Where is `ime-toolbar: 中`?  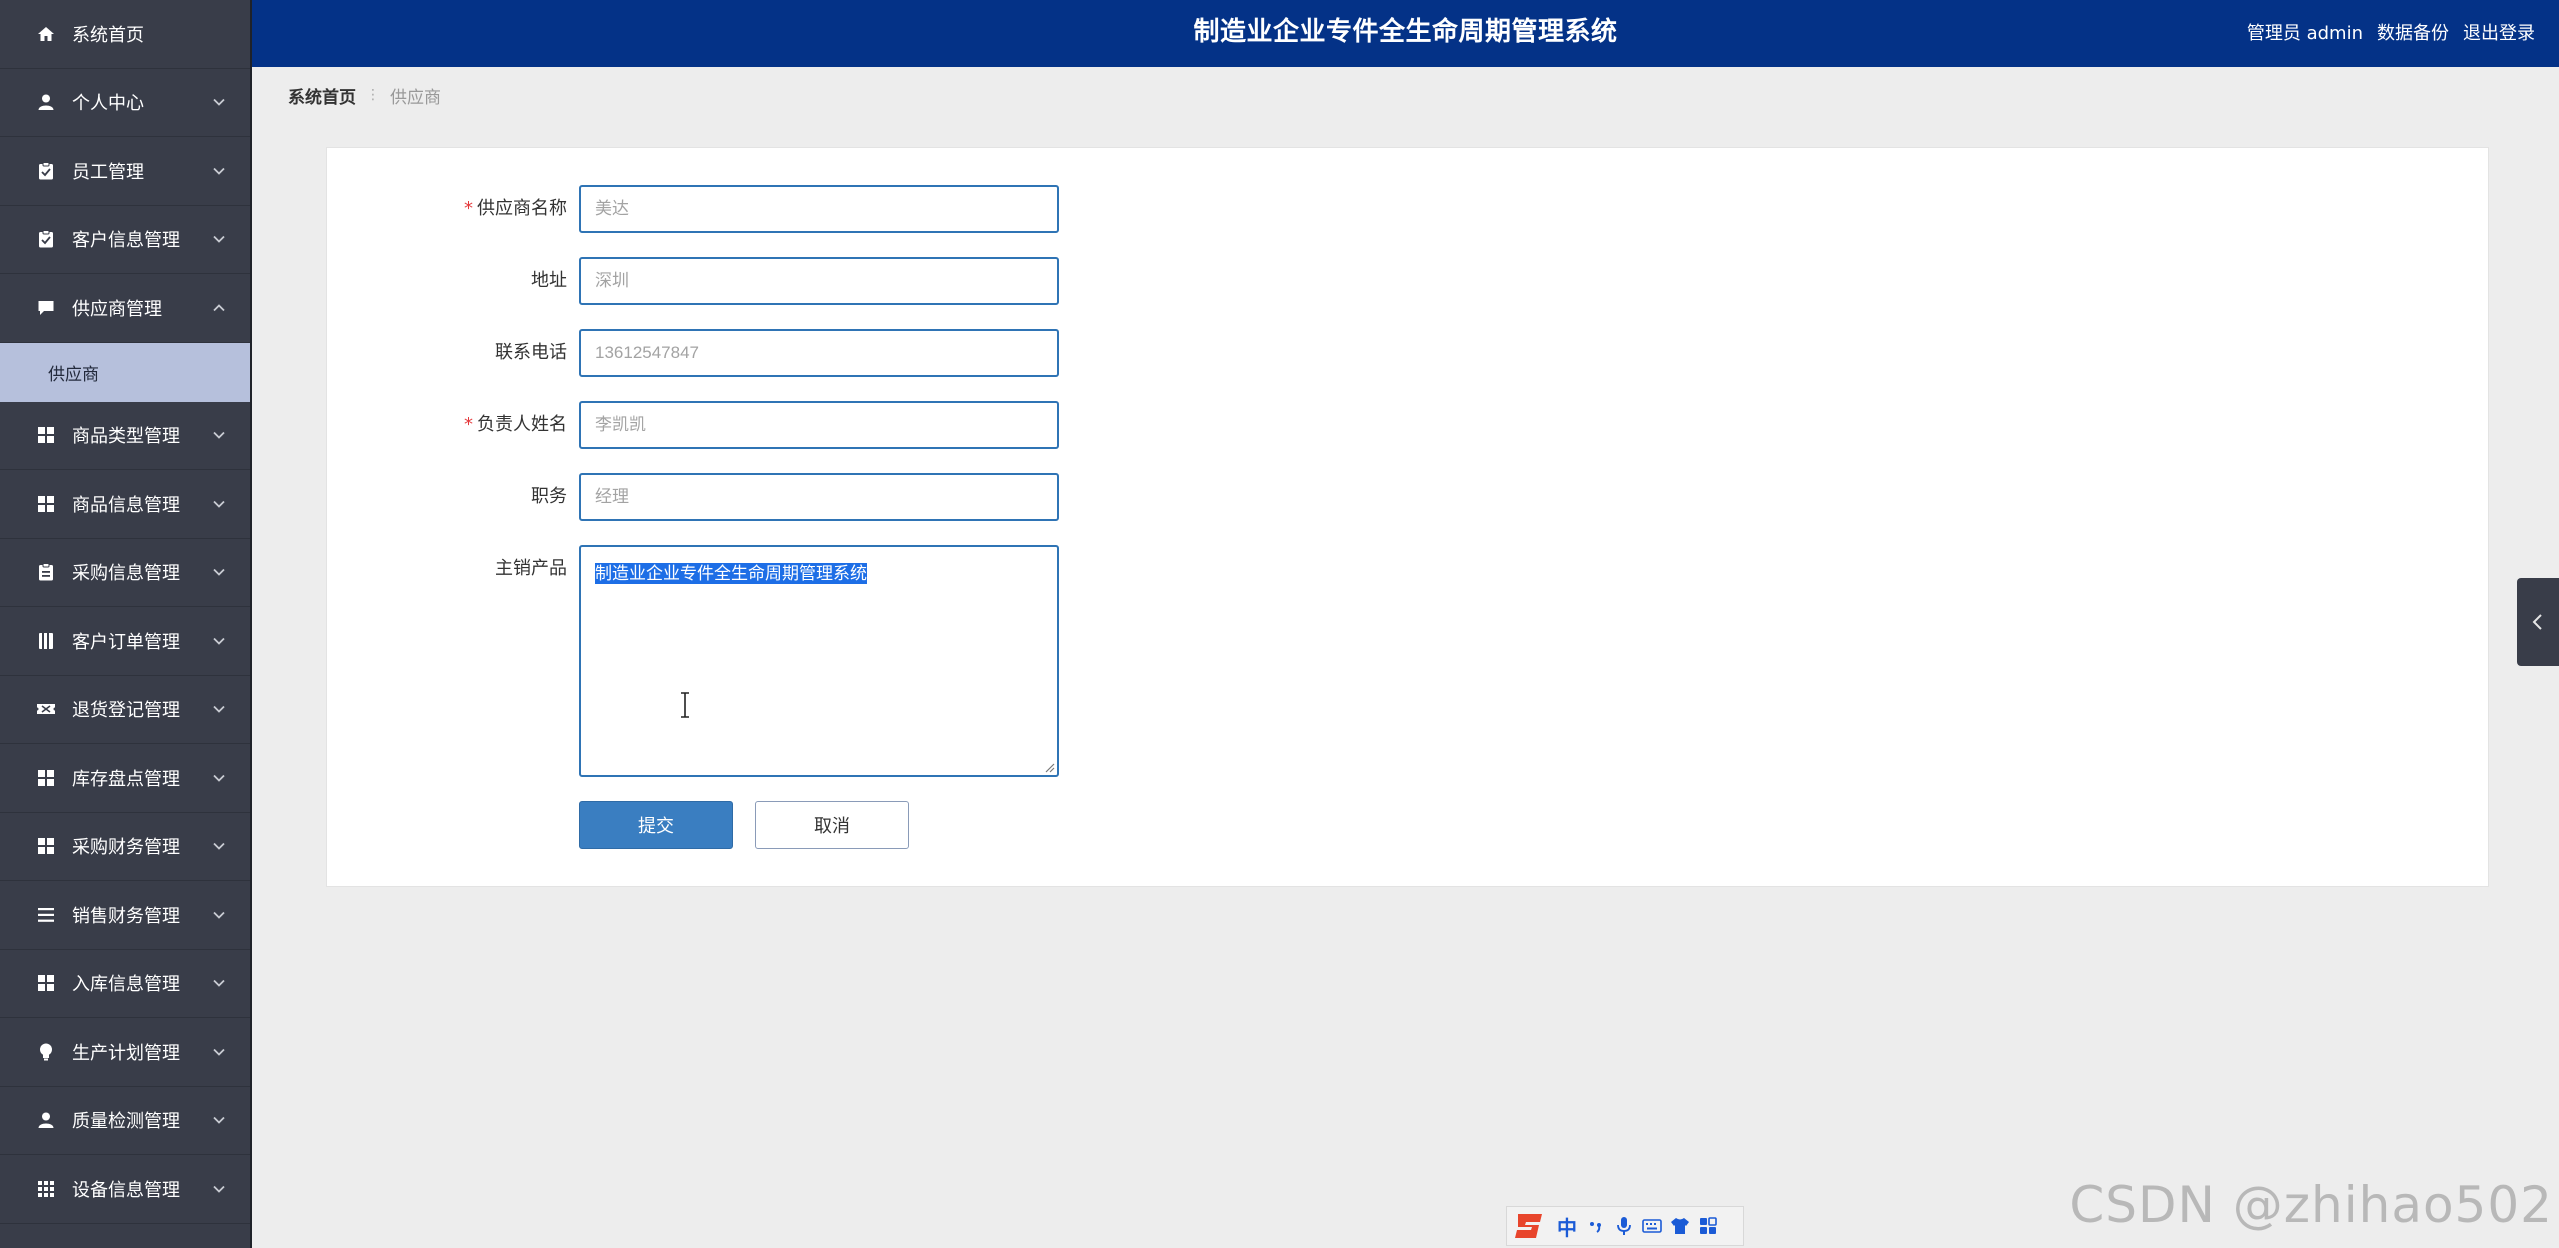 ime-toolbar: 中 is located at coordinates (1625, 1226).